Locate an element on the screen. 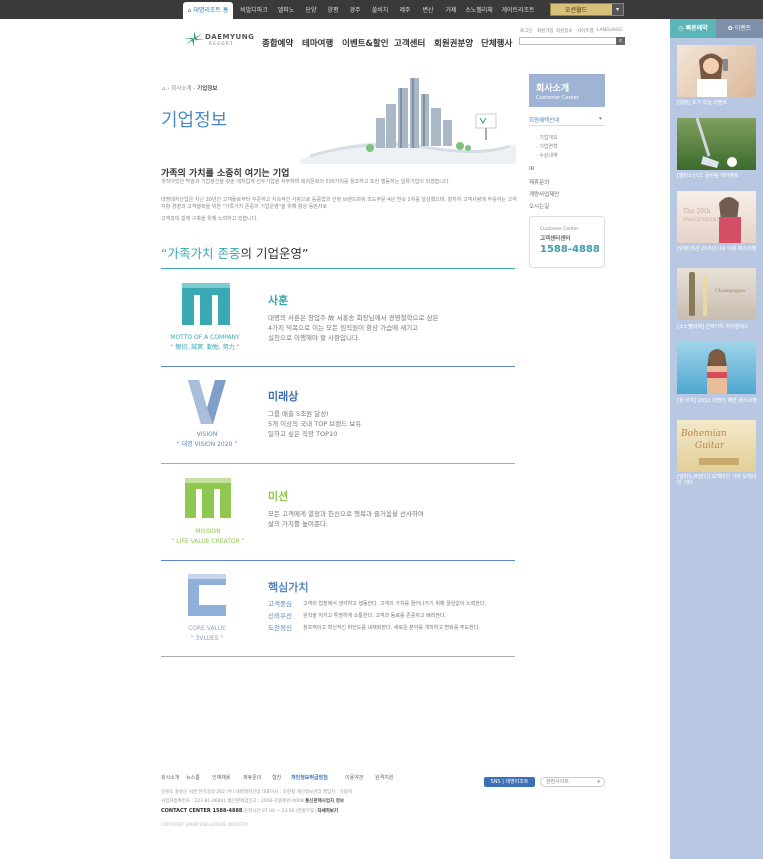 The height and width of the screenshot is (859, 763). vision-sub: “ 대명 VISION 2020 ” is located at coordinates (207, 444).